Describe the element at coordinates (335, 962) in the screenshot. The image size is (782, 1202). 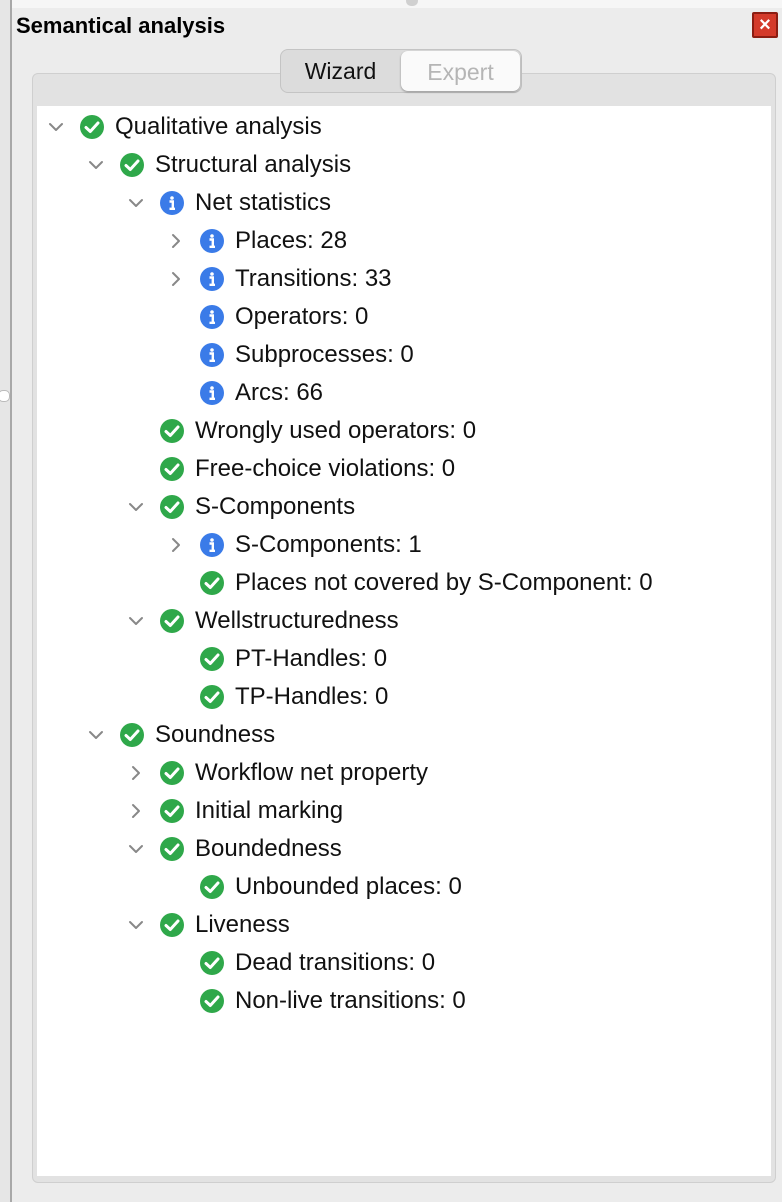
I see `tree-node-label: Dead transitions: 0` at that location.